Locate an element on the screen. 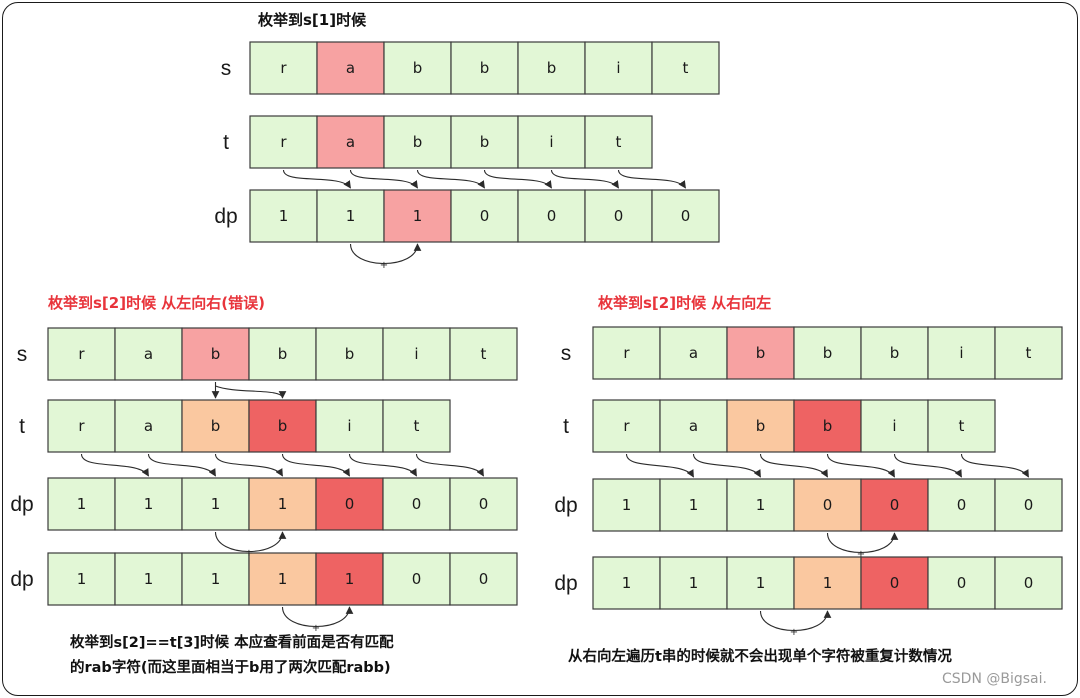  panel-top-grid: s r a b b b i t t r a b b i t dp 1 1 1 0 0 0 0 is located at coordinates (467, 142).